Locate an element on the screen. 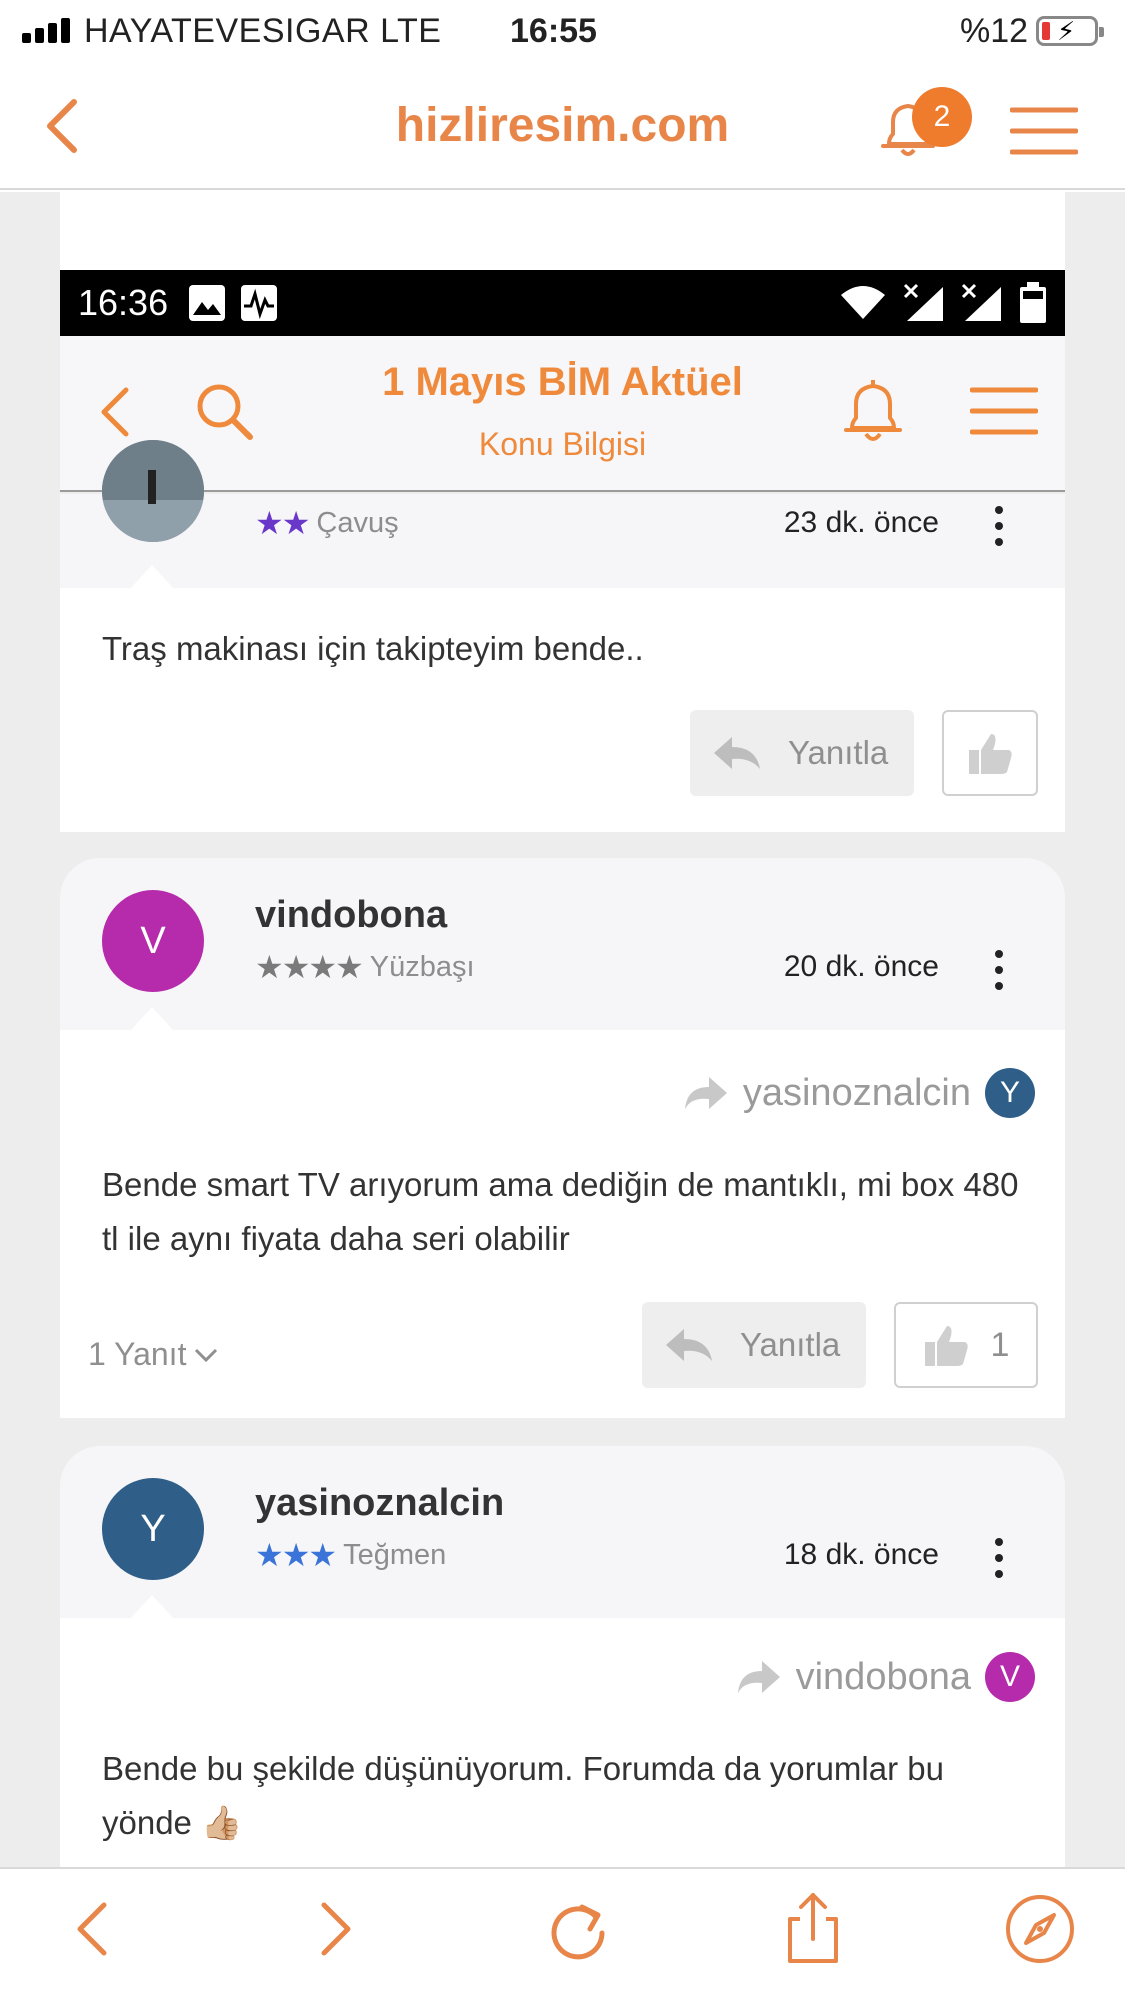  user-rank: ★★★ Teğmen is located at coordinates (350, 1555).